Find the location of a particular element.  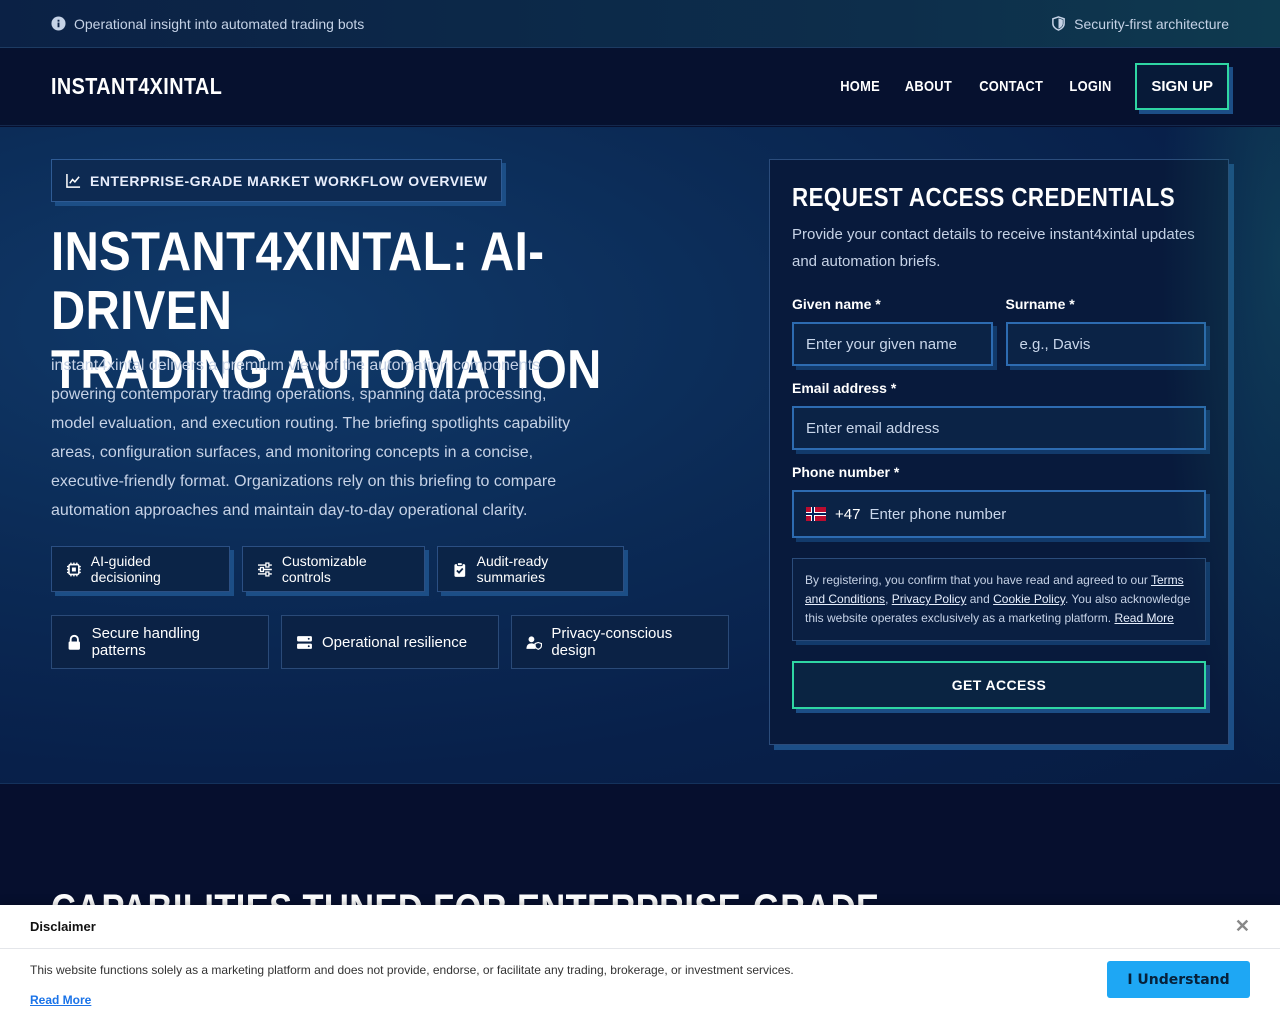

hero-title-line1: INSTANT4XINTAL: AI-DRIVEN is located at coordinates (298, 280).